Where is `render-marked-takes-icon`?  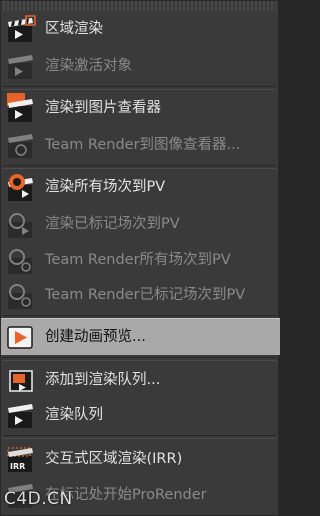 render-marked-takes-icon is located at coordinates (21, 224).